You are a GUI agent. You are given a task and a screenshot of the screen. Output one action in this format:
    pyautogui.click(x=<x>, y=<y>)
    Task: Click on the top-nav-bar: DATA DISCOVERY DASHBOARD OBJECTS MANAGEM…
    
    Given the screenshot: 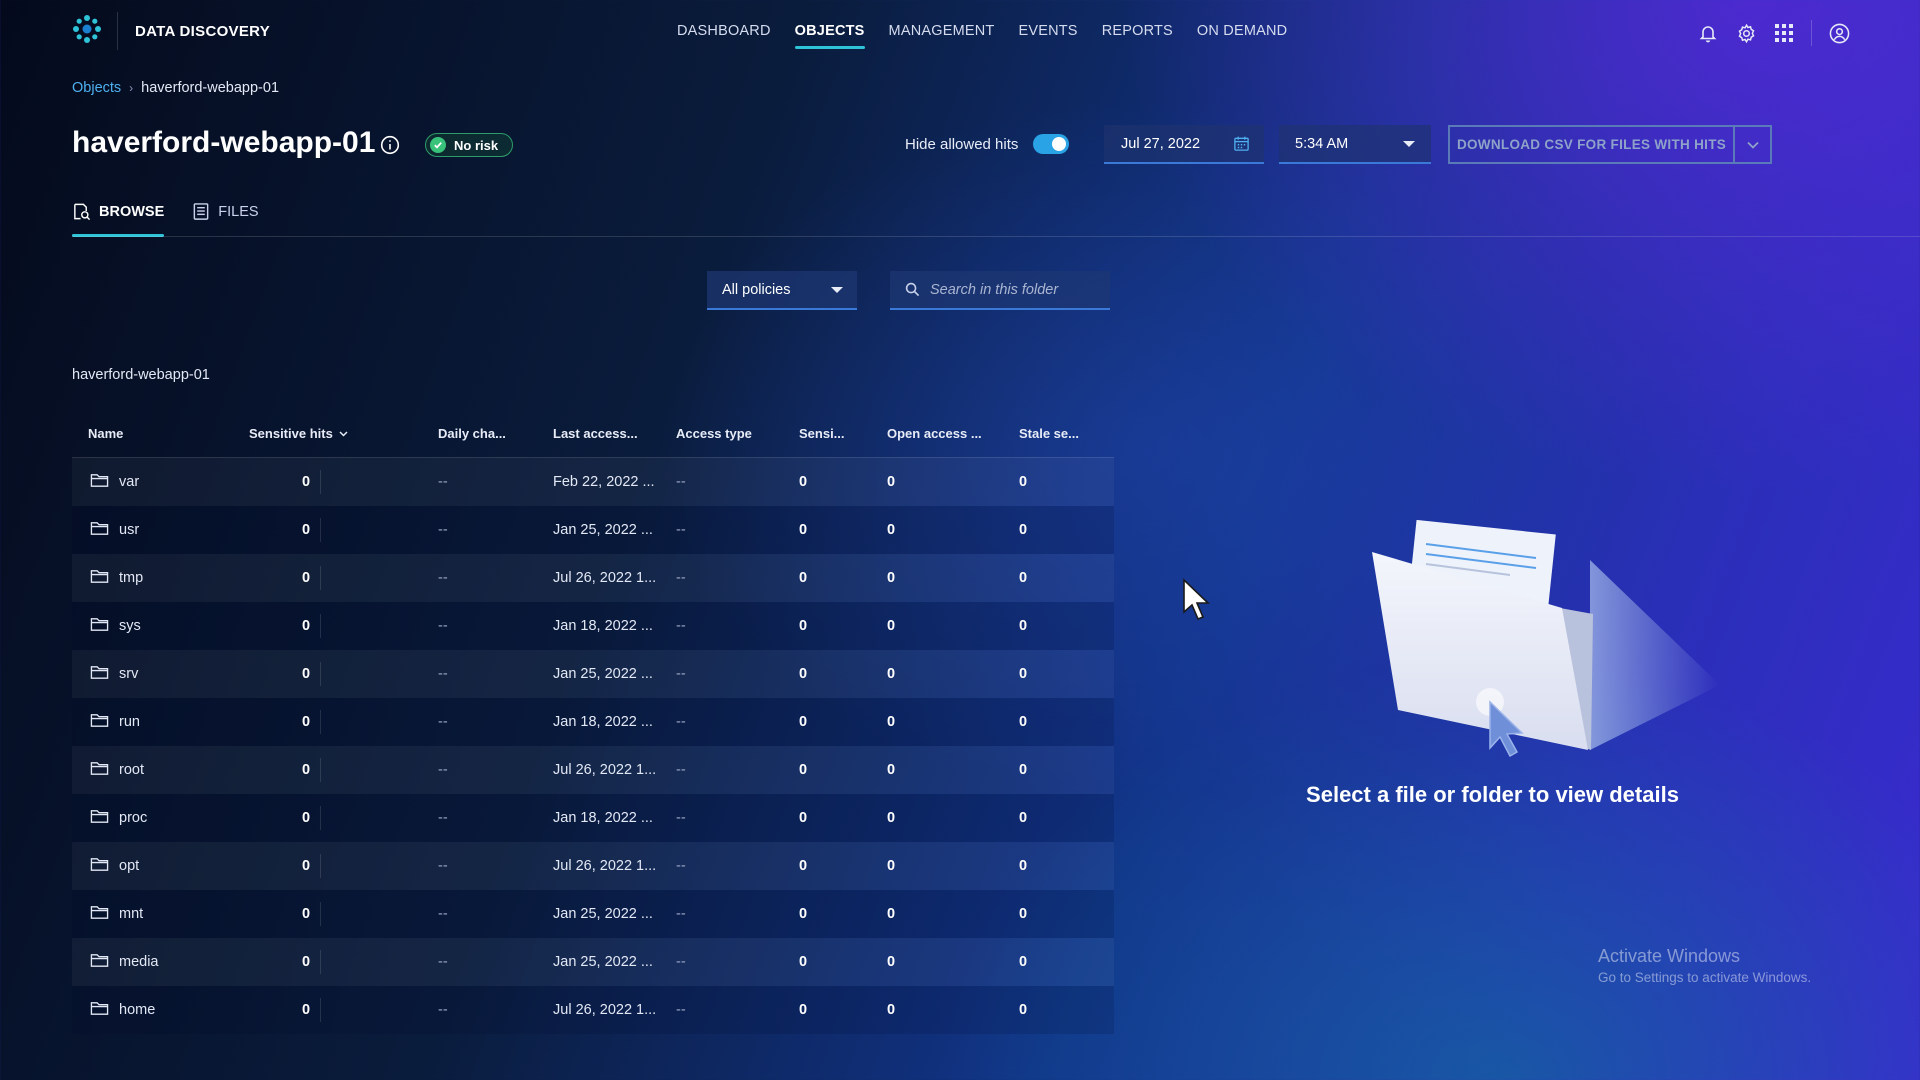 What is the action you would take?
    pyautogui.click(x=960, y=31)
    